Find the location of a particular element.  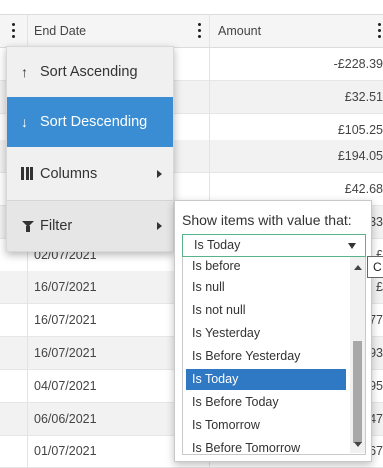

filter-option: Is Before Yesterday is located at coordinates (266, 356).